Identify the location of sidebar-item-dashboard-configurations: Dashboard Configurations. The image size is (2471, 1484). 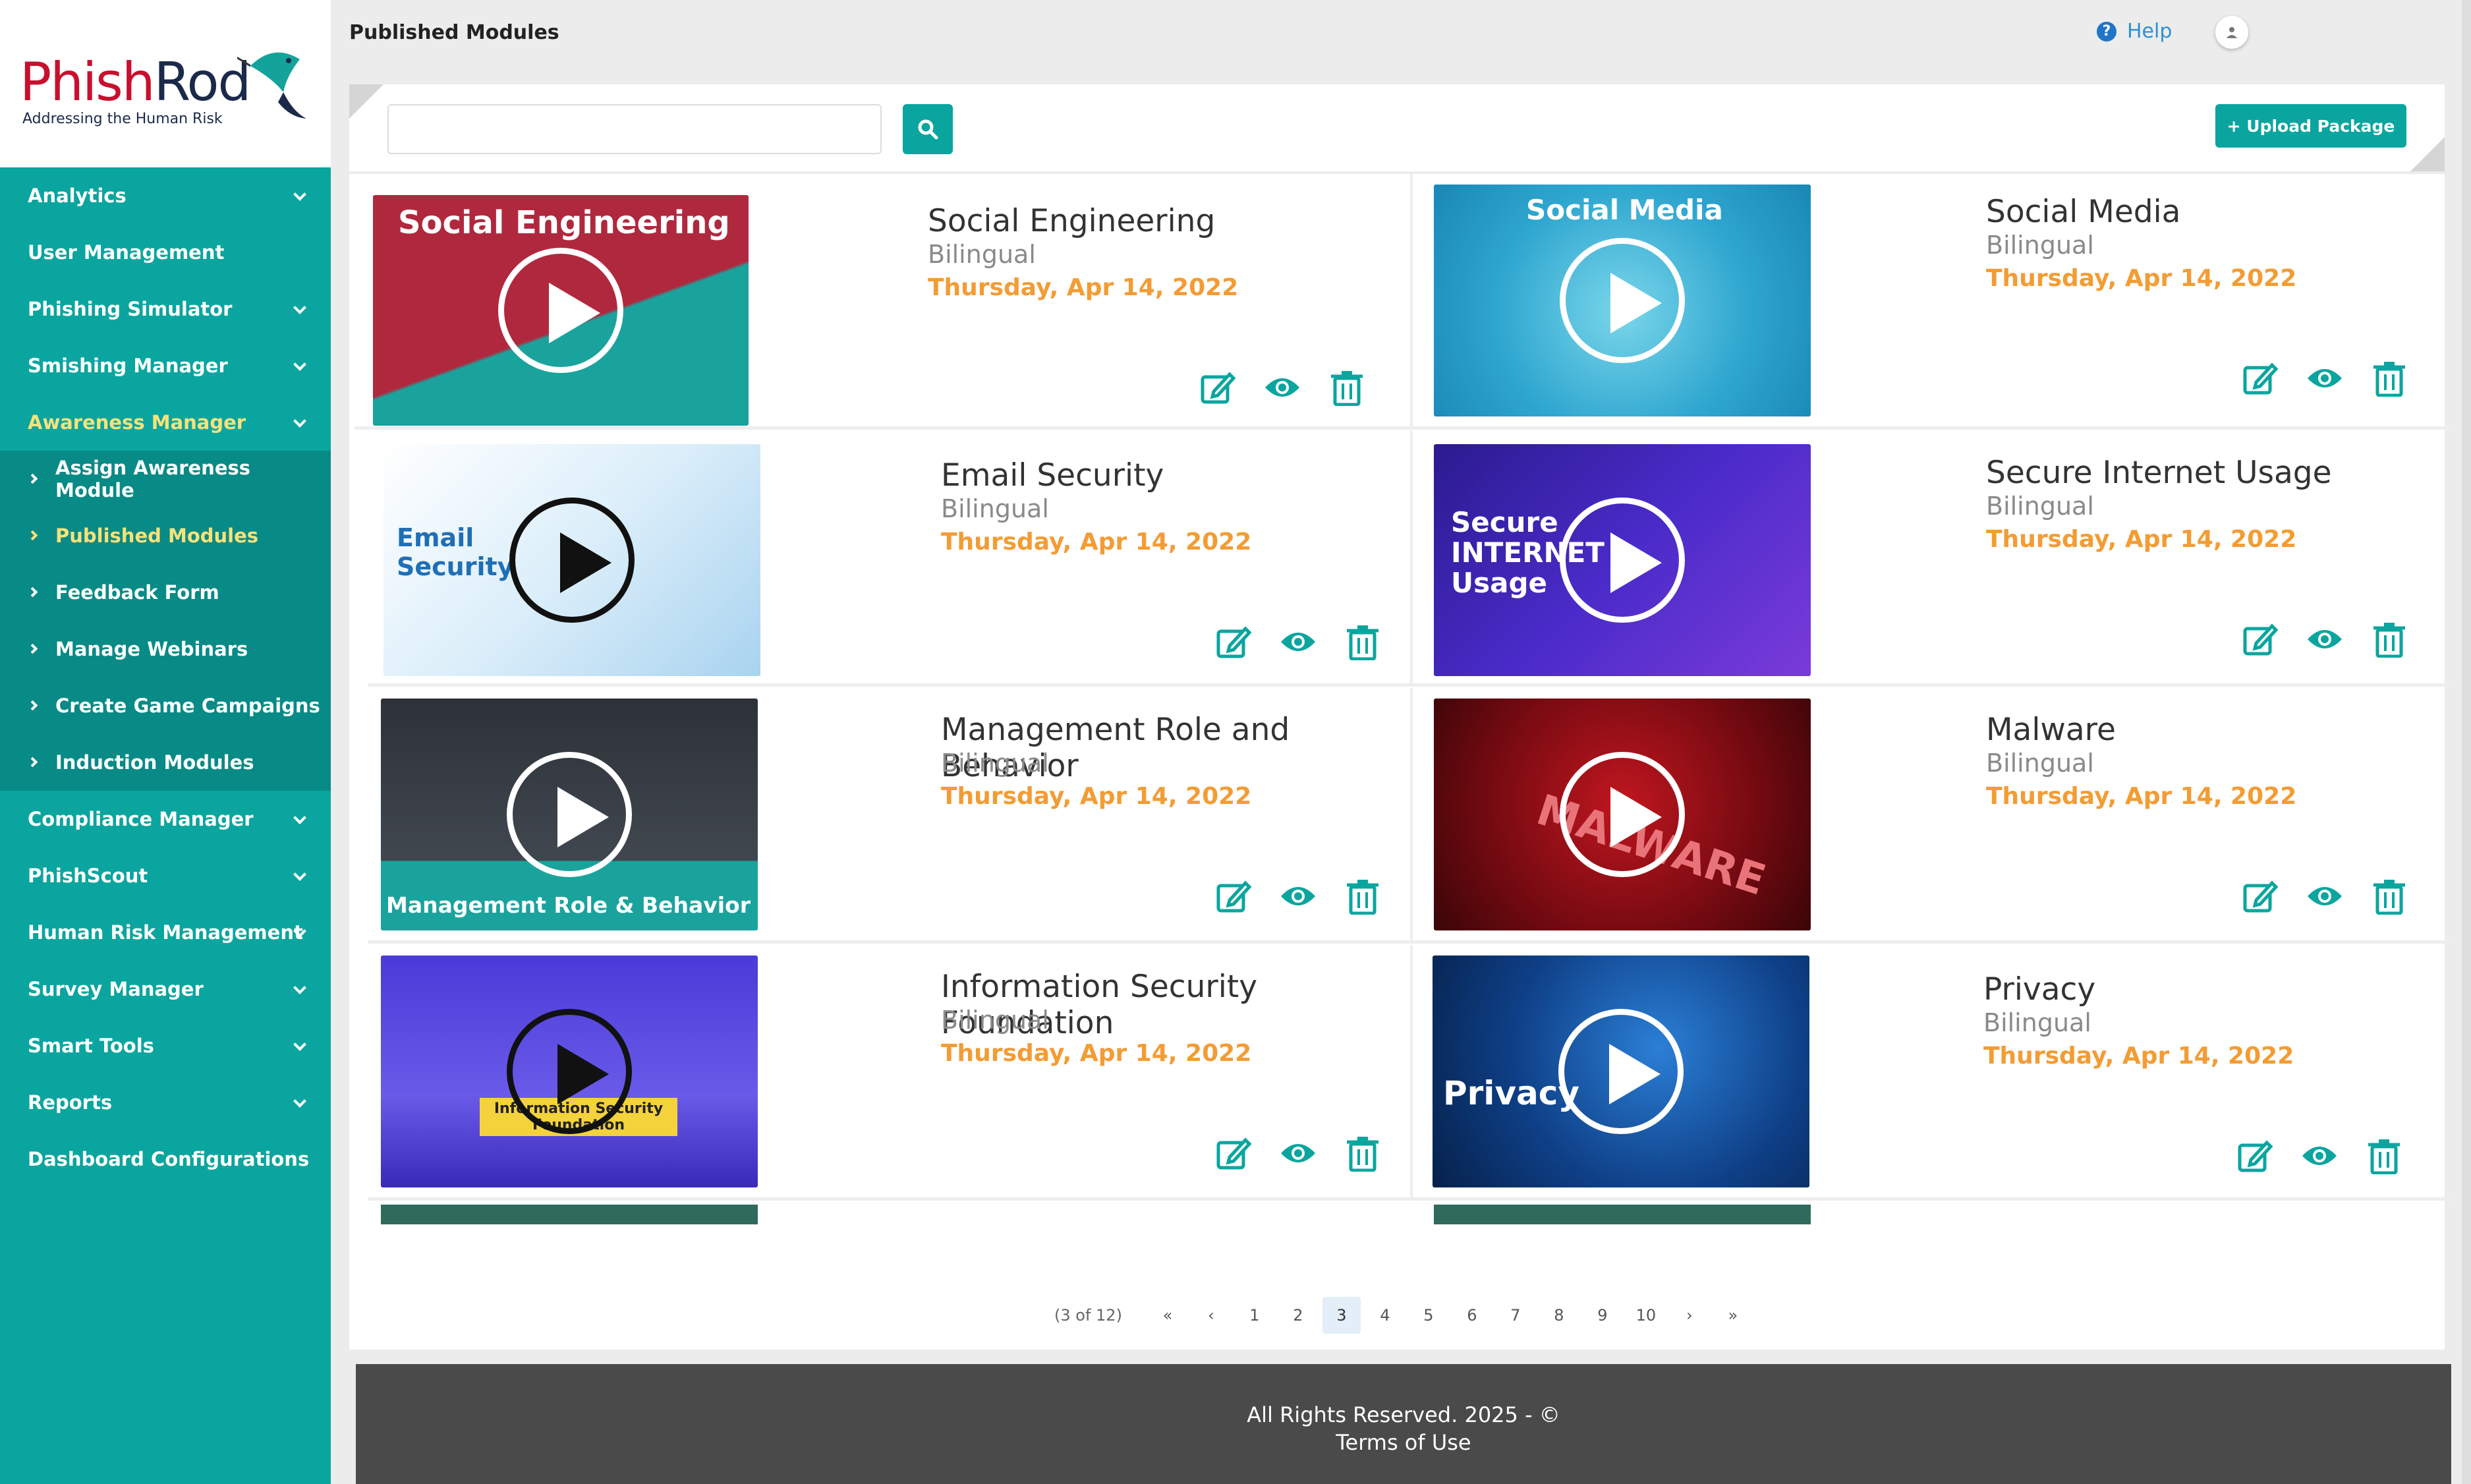
(165, 1159).